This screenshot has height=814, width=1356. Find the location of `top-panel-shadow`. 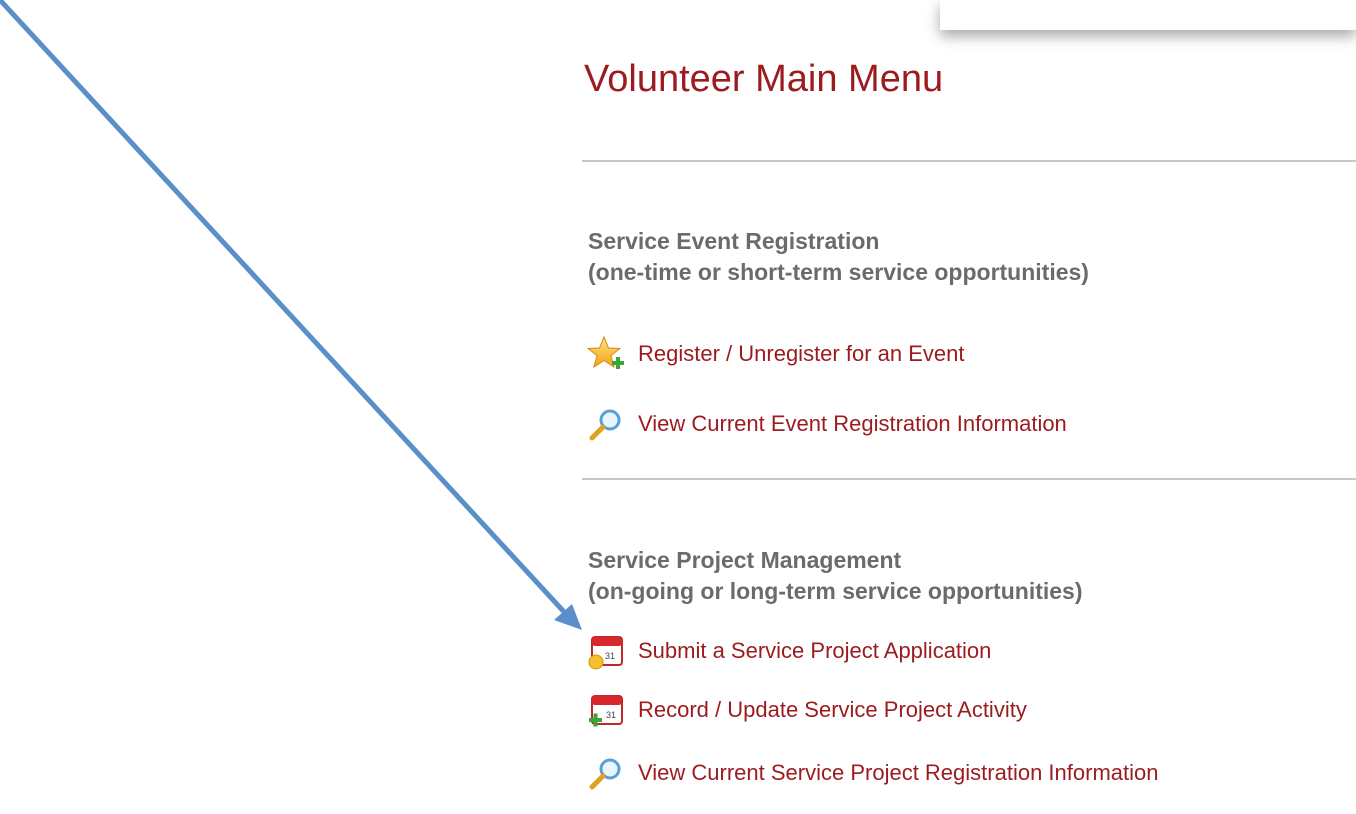

top-panel-shadow is located at coordinates (1148, 15).